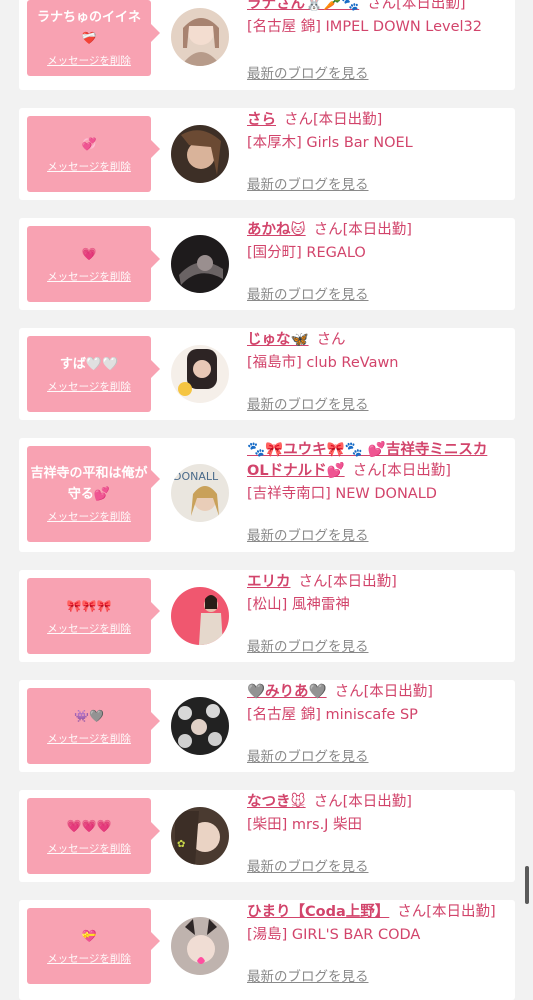 The image size is (533, 1000). What do you see at coordinates (331, 340) in the screenshot?
I see `cast-status: さん` at bounding box center [331, 340].